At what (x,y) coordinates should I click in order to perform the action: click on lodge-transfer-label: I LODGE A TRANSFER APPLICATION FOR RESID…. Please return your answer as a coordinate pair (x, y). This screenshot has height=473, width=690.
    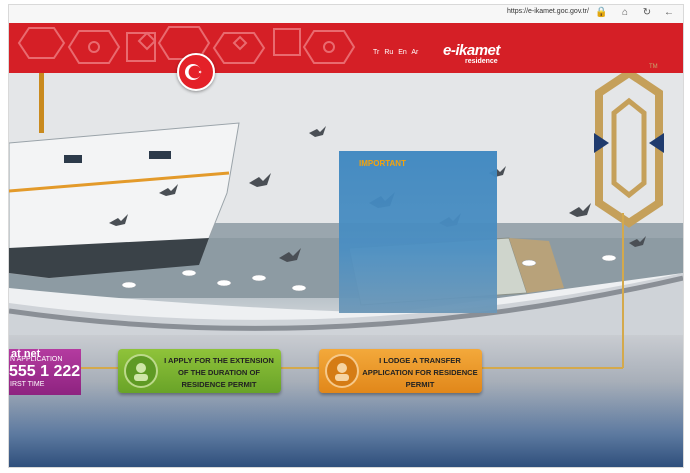
    Looking at the image, I should click on (420, 372).